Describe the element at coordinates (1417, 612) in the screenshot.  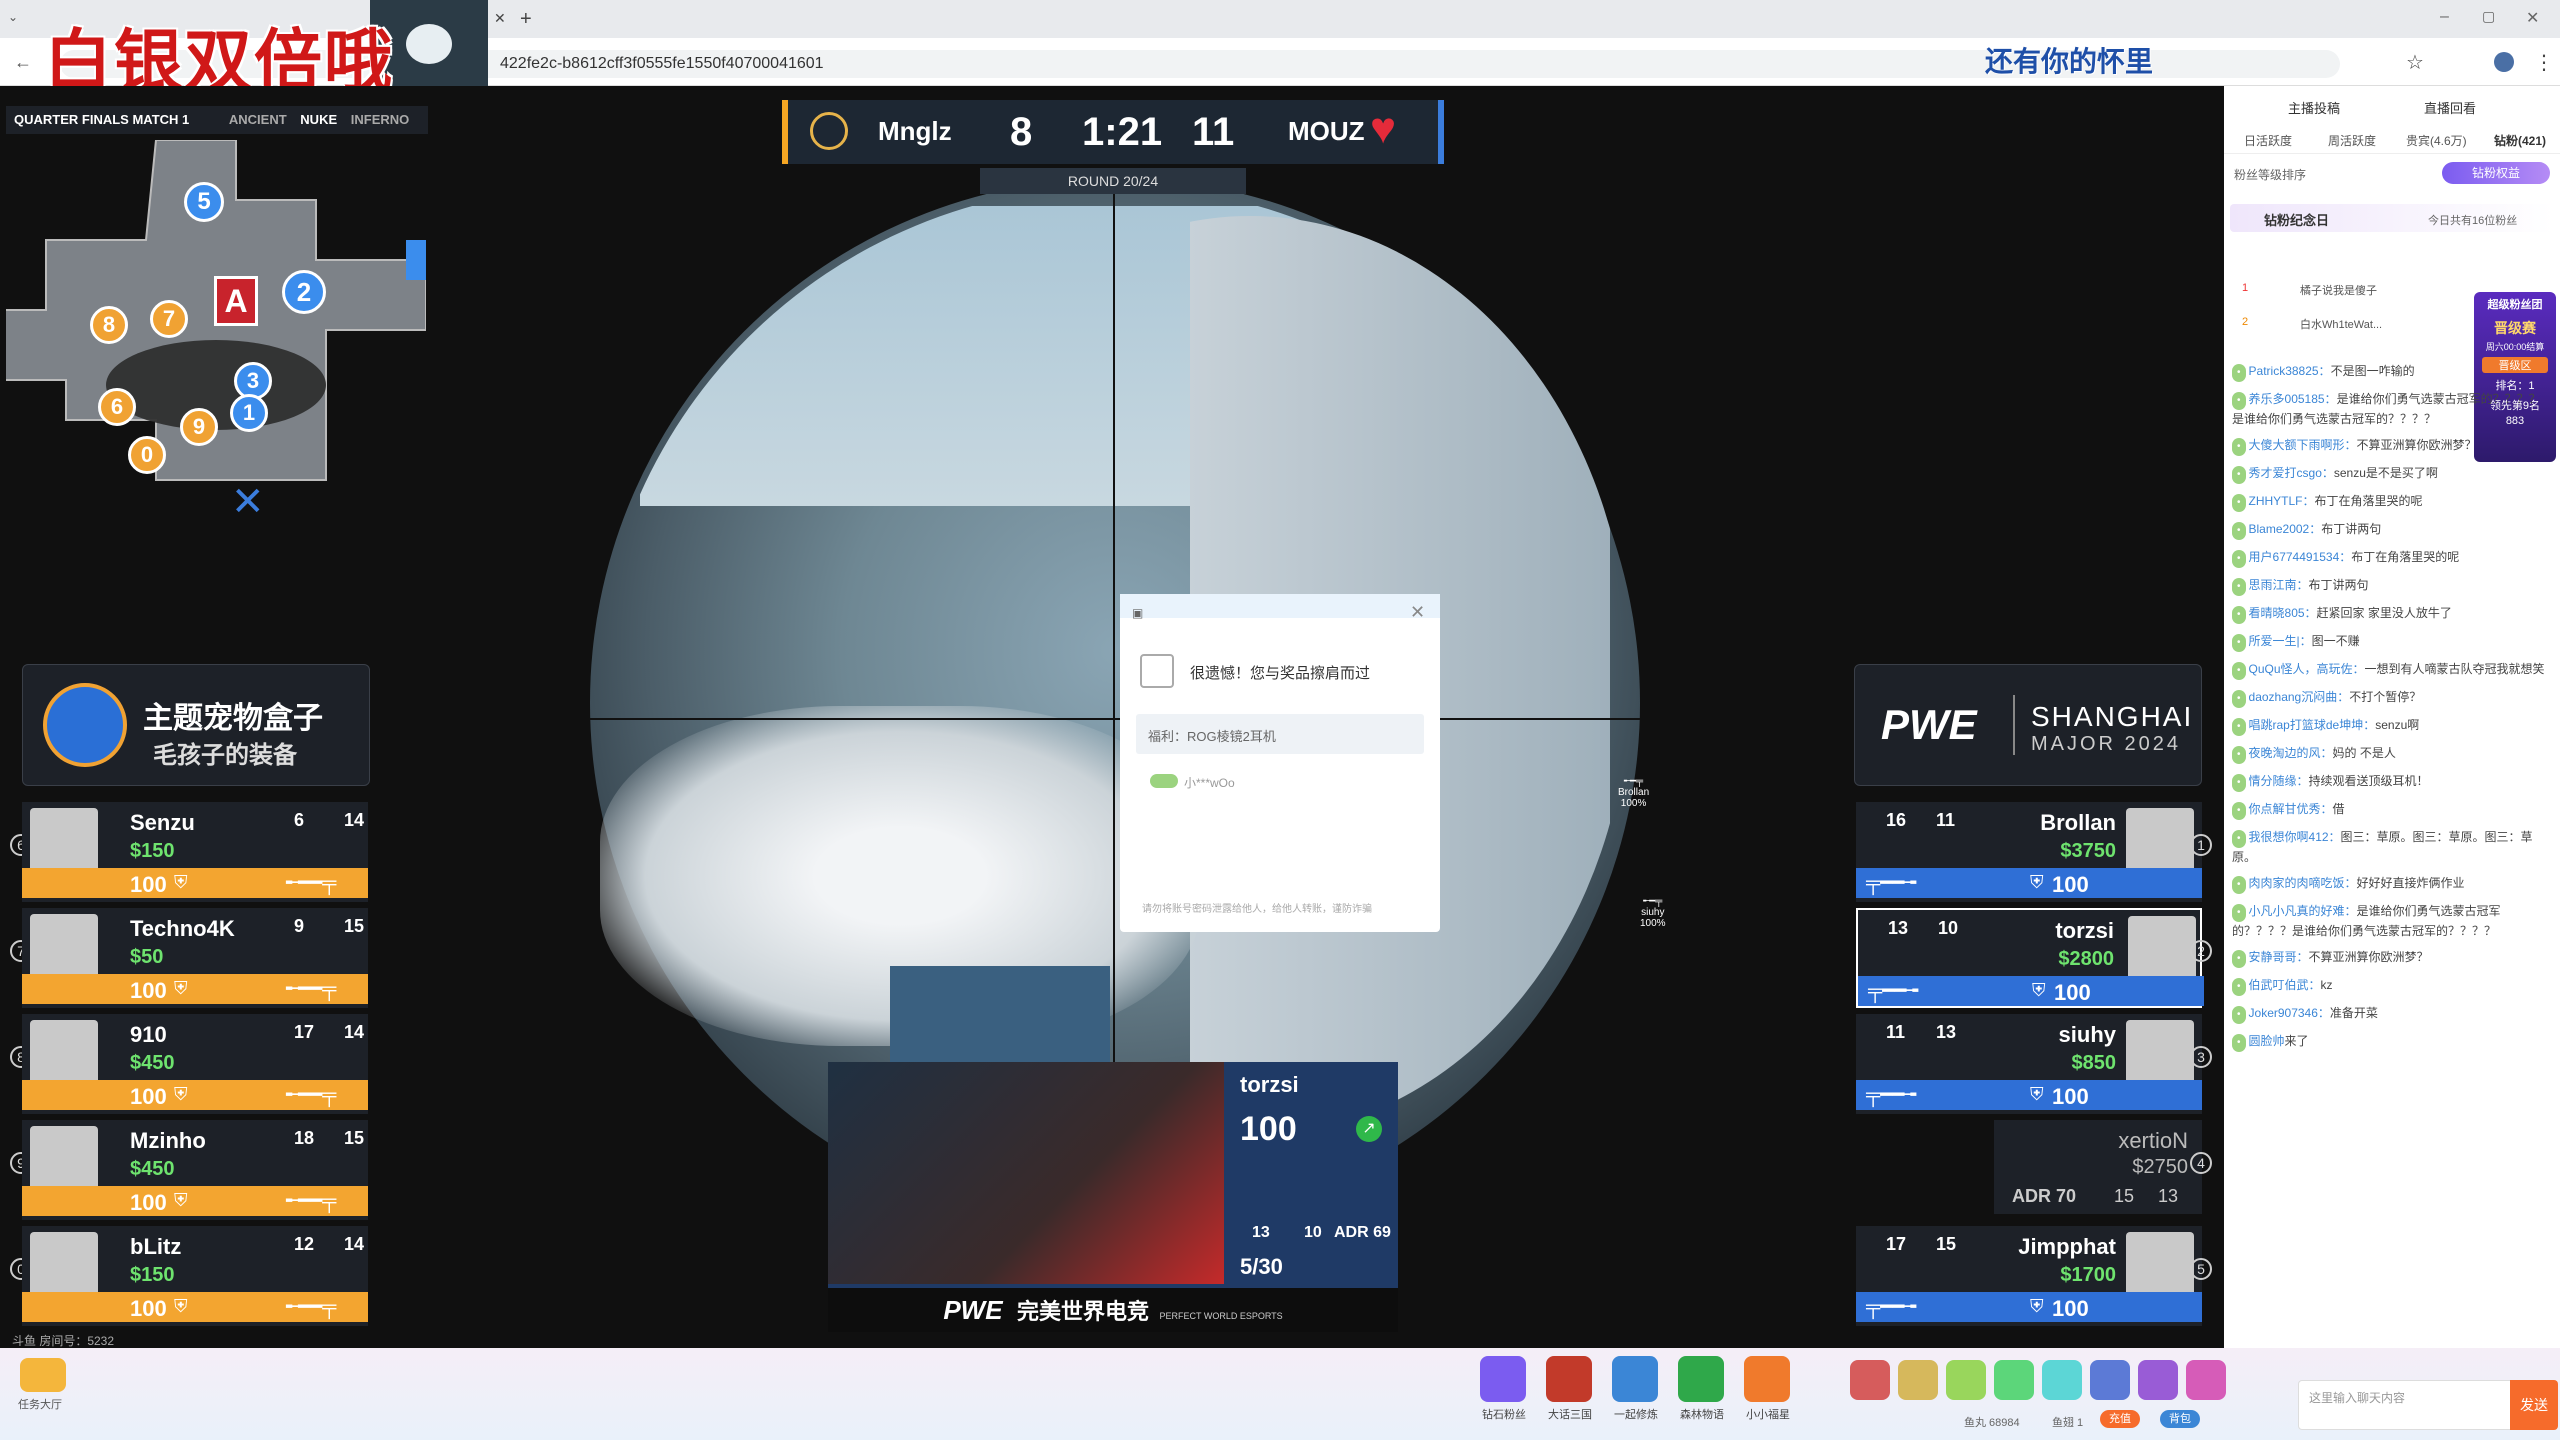
I see `modal-close-icon: ✕` at that location.